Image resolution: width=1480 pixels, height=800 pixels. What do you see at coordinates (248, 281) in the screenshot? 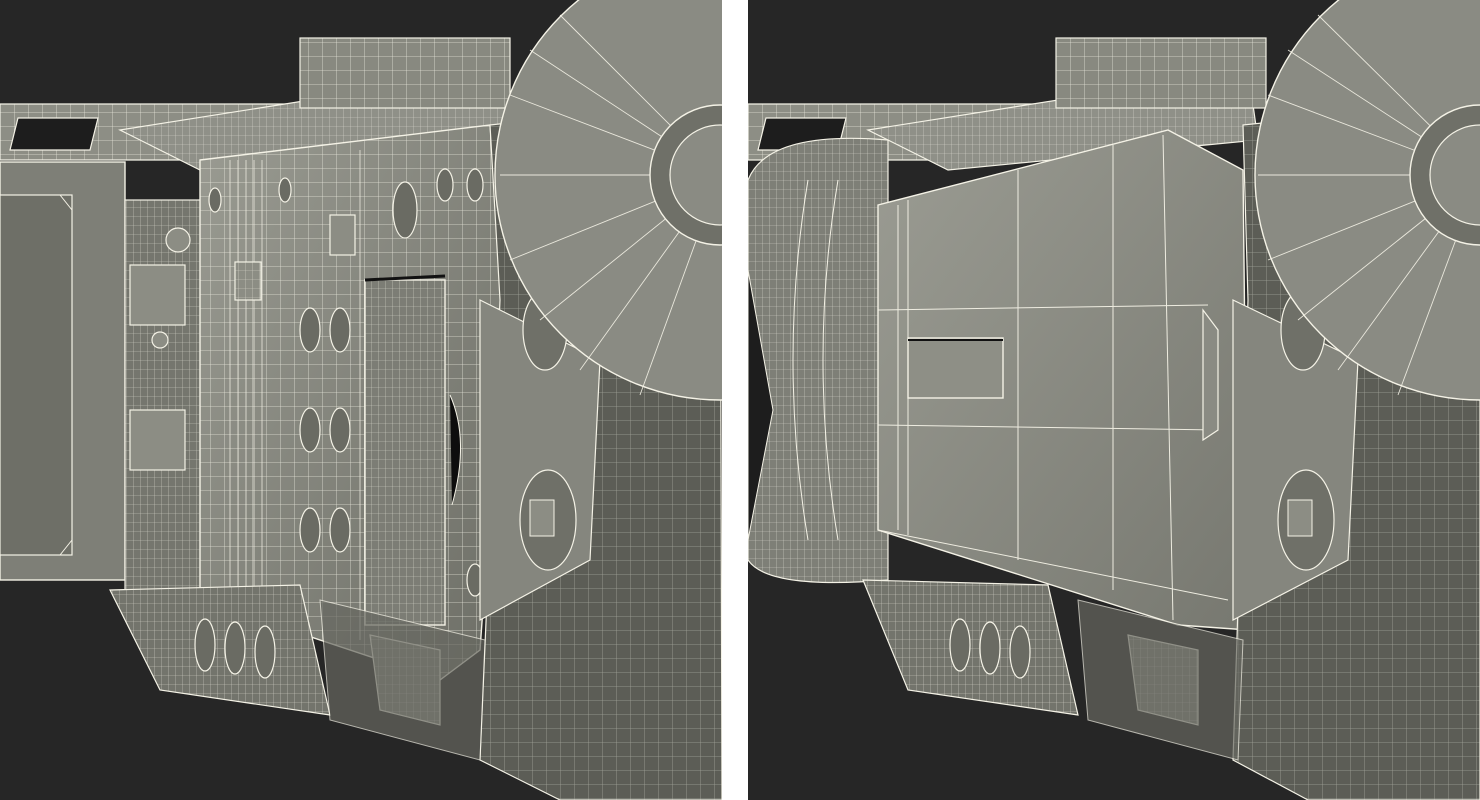
I see `connector-grid` at bounding box center [248, 281].